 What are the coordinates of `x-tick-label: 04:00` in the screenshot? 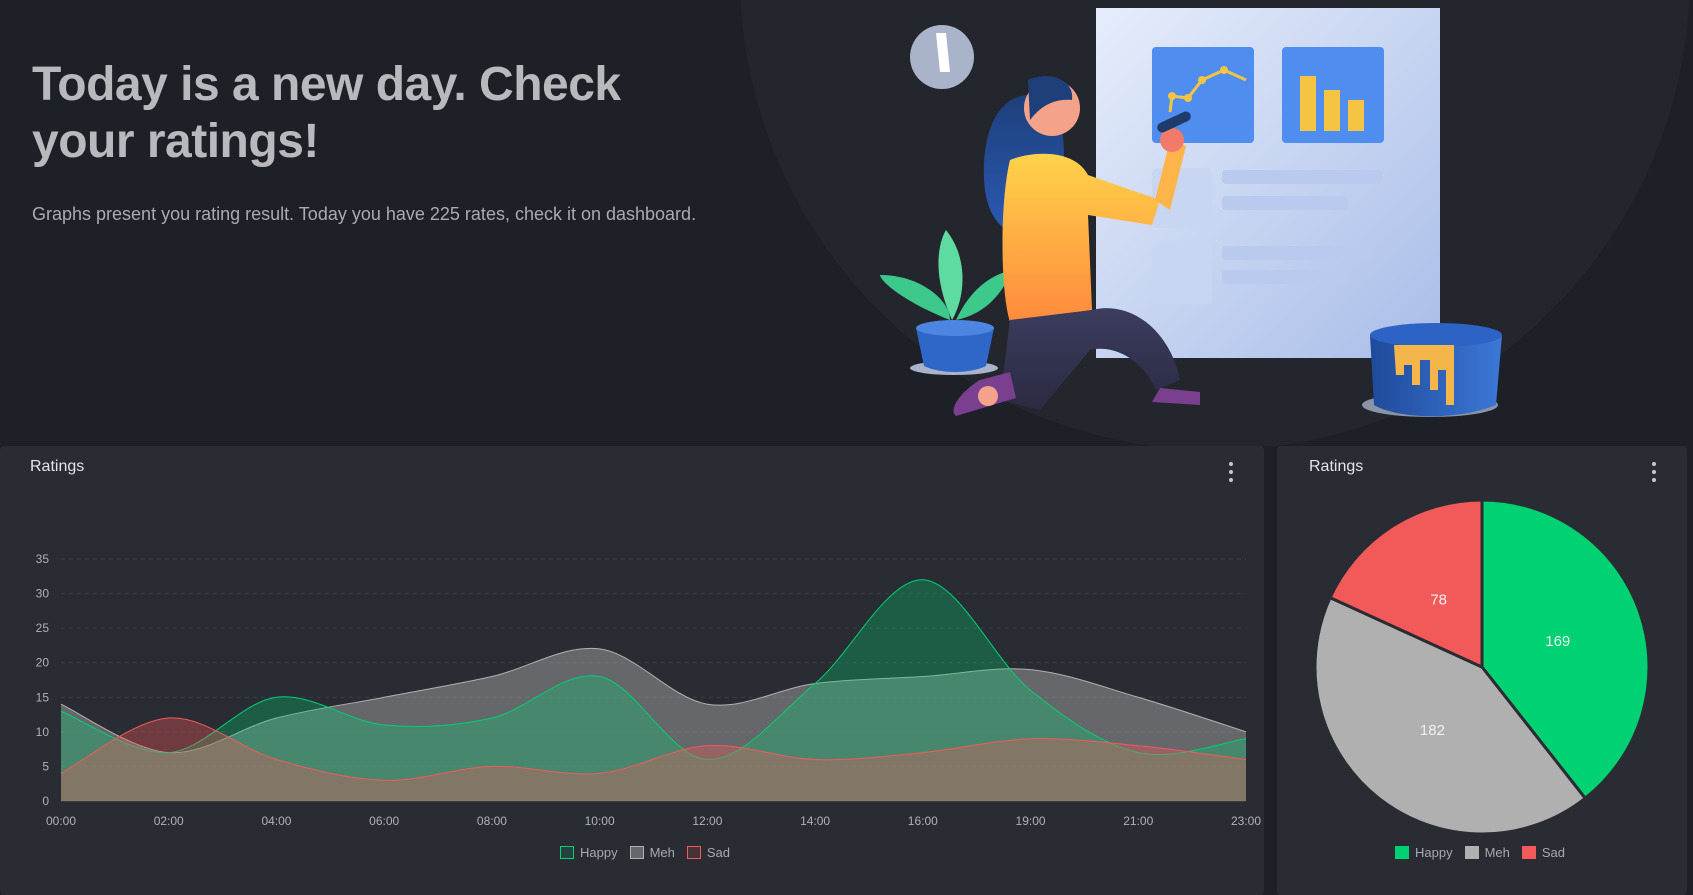 It's located at (276, 821).